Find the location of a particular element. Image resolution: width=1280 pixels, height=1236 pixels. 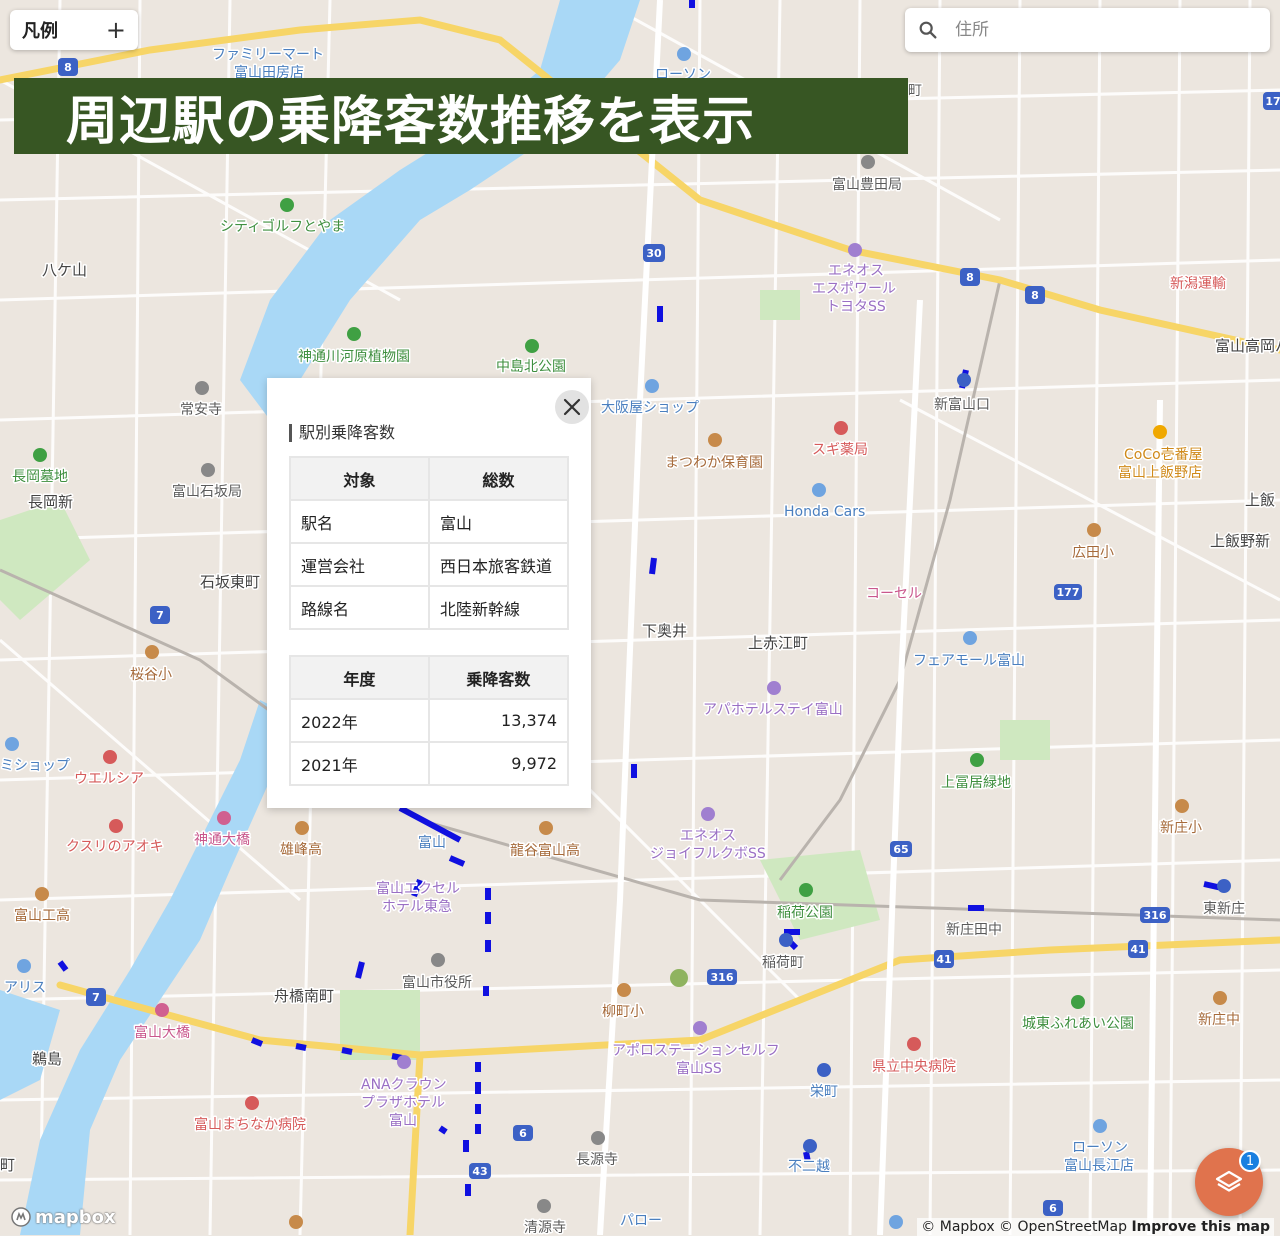

map-label: 富山SS is located at coordinates (699, 1068).